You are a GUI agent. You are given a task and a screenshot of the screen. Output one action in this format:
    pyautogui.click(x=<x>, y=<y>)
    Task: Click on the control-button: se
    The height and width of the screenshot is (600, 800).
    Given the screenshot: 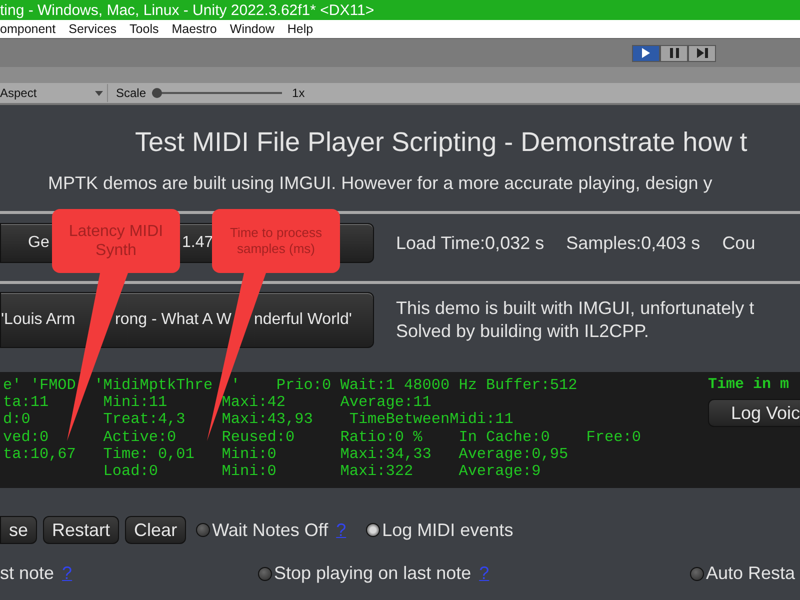 What is the action you would take?
    pyautogui.click(x=19, y=530)
    